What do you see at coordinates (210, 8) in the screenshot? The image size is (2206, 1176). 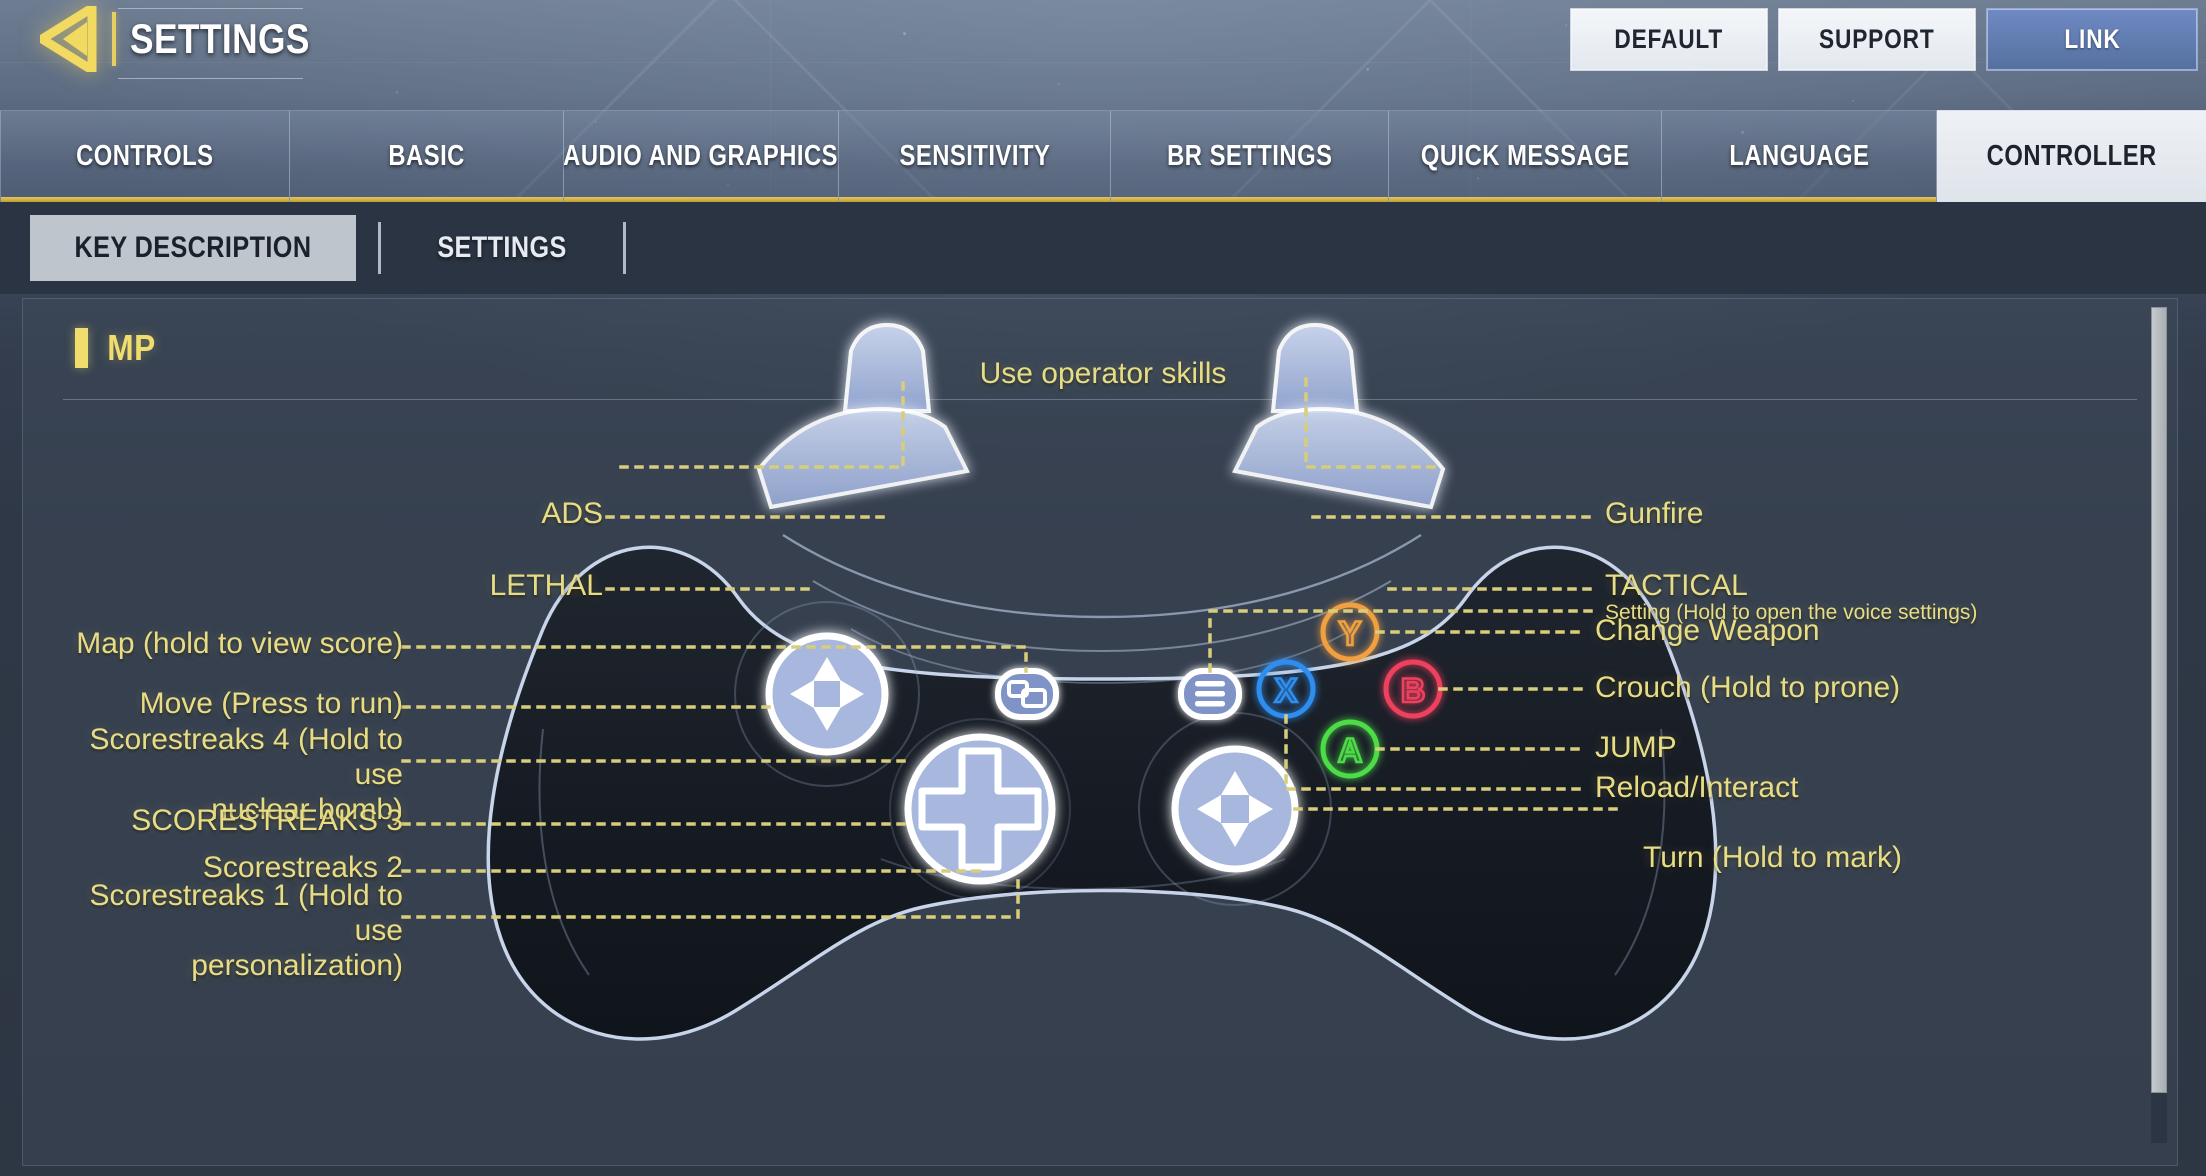 I see `title-rule-top` at bounding box center [210, 8].